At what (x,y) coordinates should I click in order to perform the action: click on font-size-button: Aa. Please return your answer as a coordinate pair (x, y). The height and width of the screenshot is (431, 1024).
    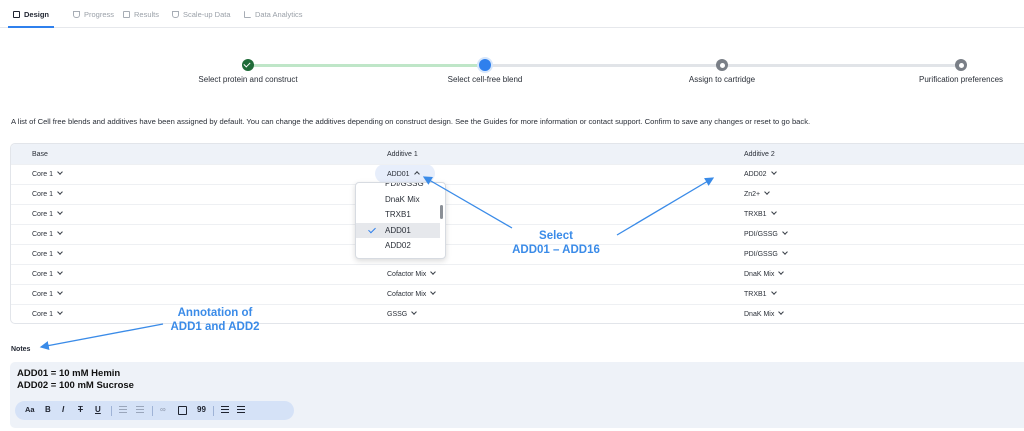
    Looking at the image, I should click on (30, 409).